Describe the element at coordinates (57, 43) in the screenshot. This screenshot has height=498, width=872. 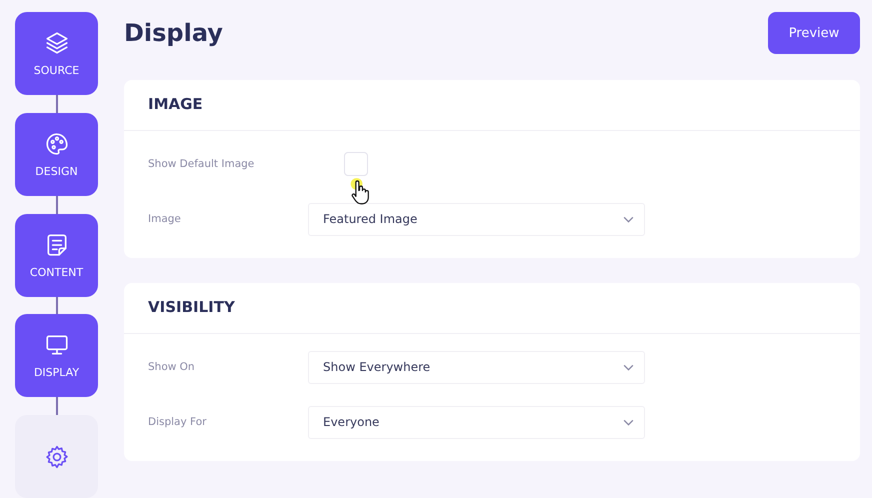
I see `layers-icon` at that location.